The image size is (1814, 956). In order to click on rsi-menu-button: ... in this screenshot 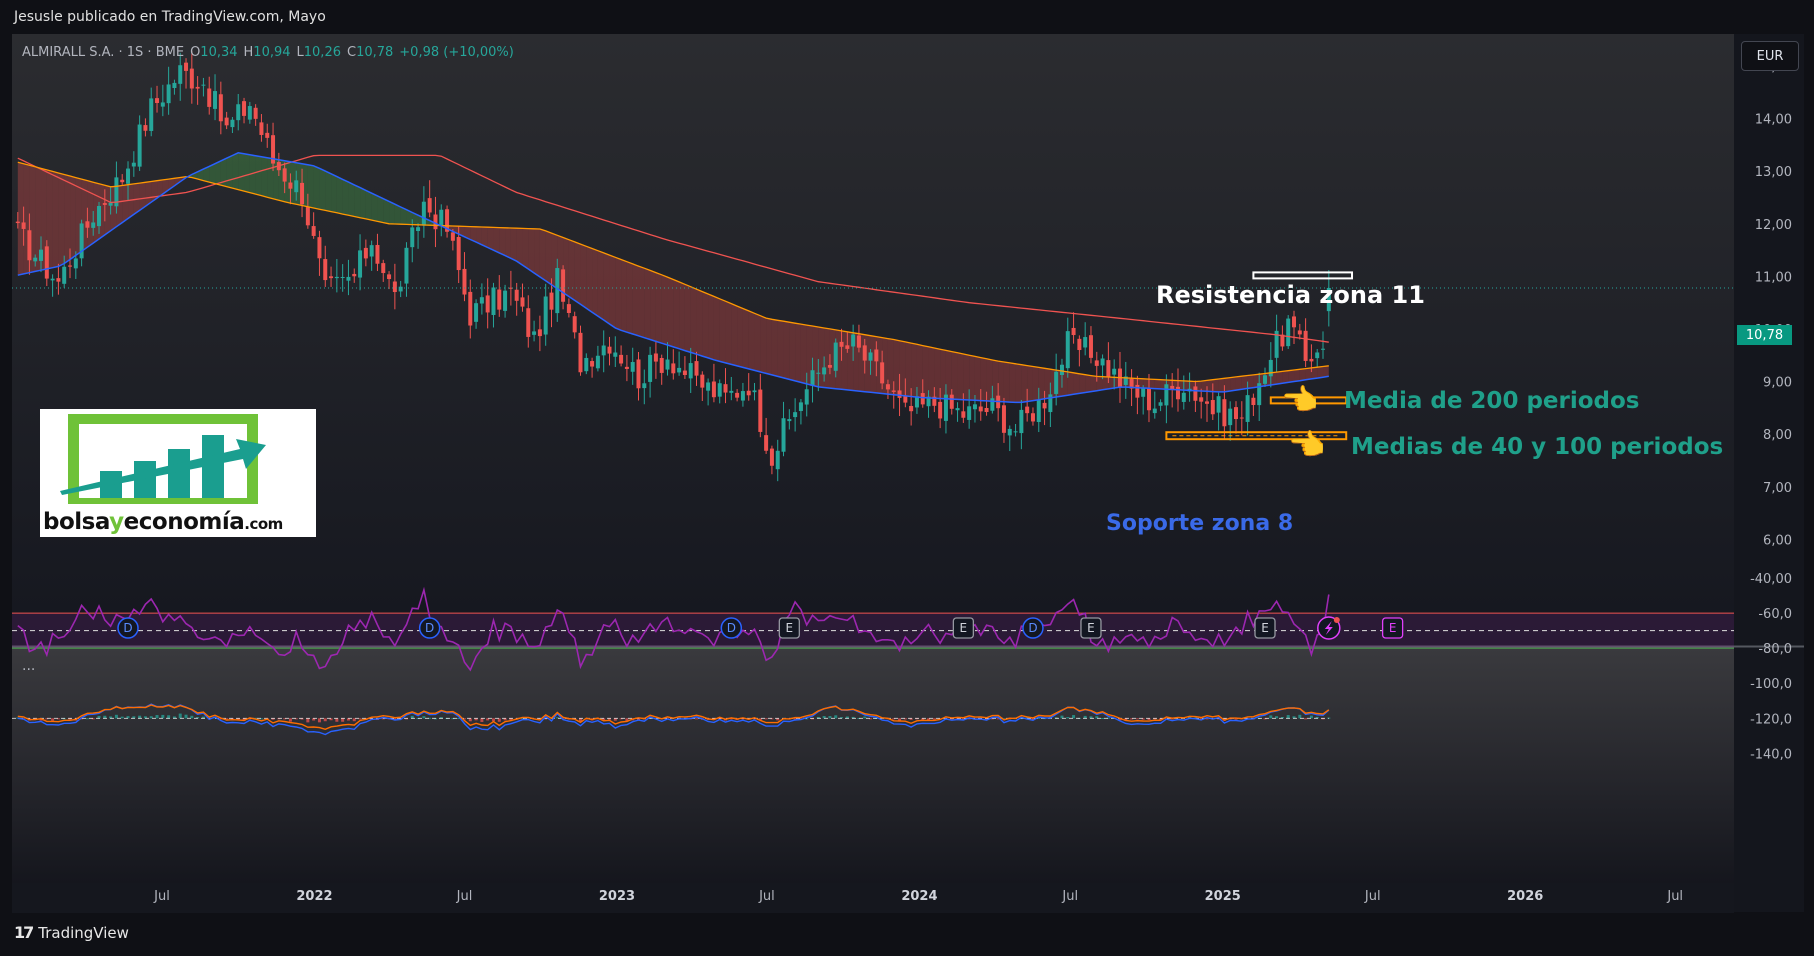, I will do `click(28, 666)`.